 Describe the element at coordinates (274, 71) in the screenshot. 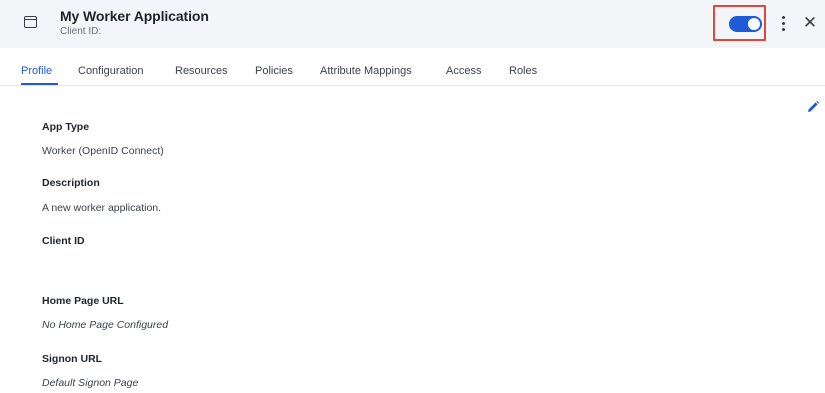

I see `tab-policies: Policies` at that location.